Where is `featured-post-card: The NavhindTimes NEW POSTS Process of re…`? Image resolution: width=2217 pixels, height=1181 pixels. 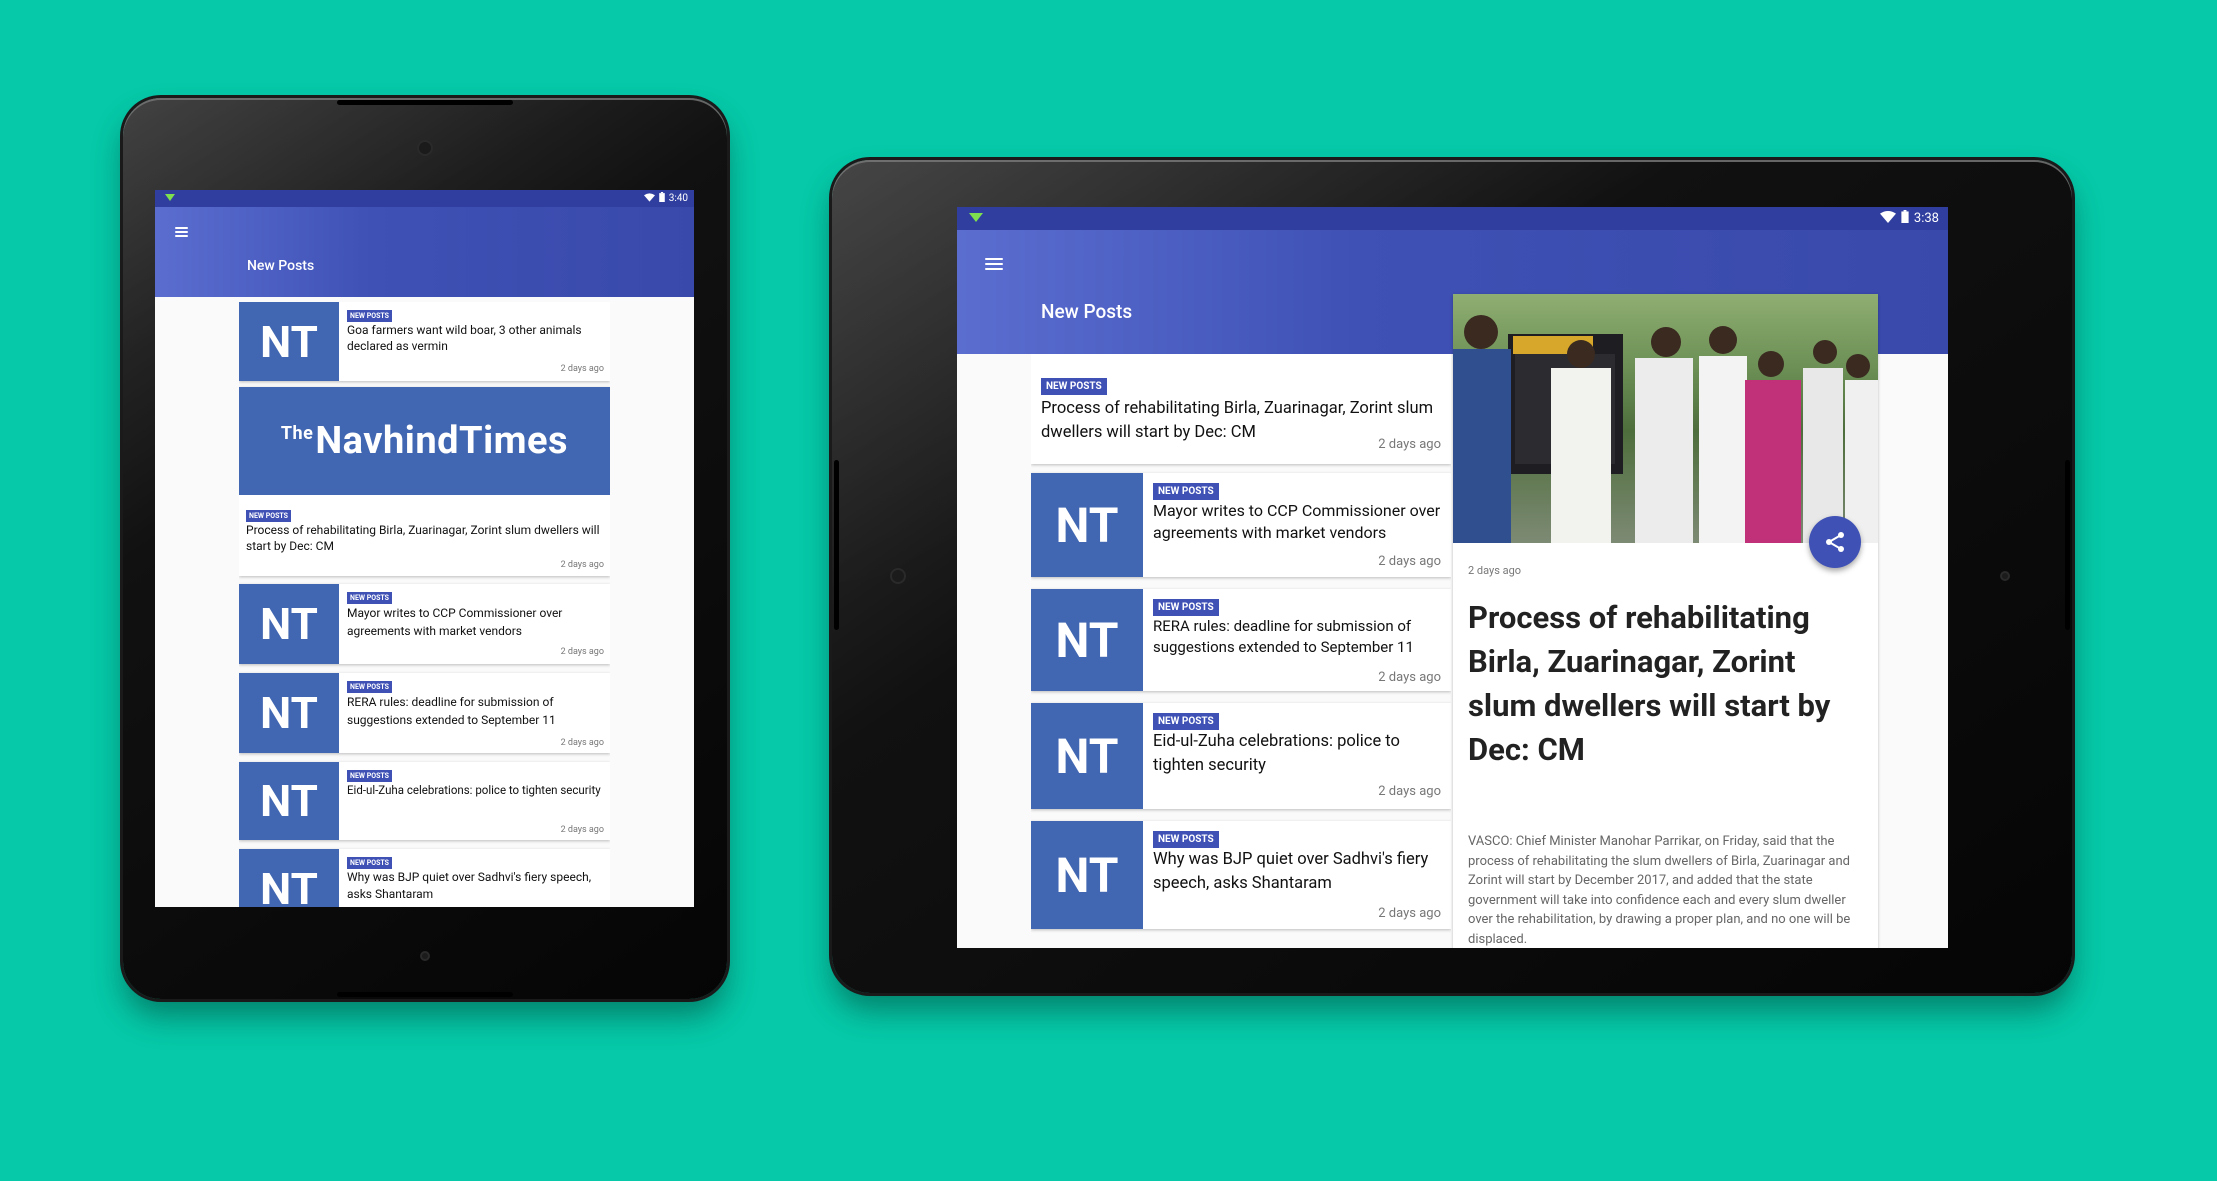
featured-post-card: The NavhindTimes NEW POSTS Process of re… is located at coordinates (424, 481).